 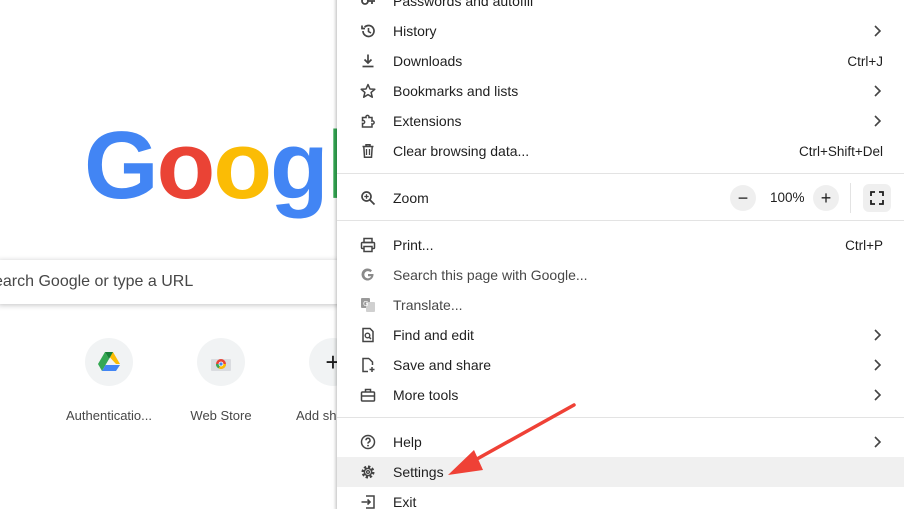 I want to click on fullscreen-icon, so click(x=877, y=198).